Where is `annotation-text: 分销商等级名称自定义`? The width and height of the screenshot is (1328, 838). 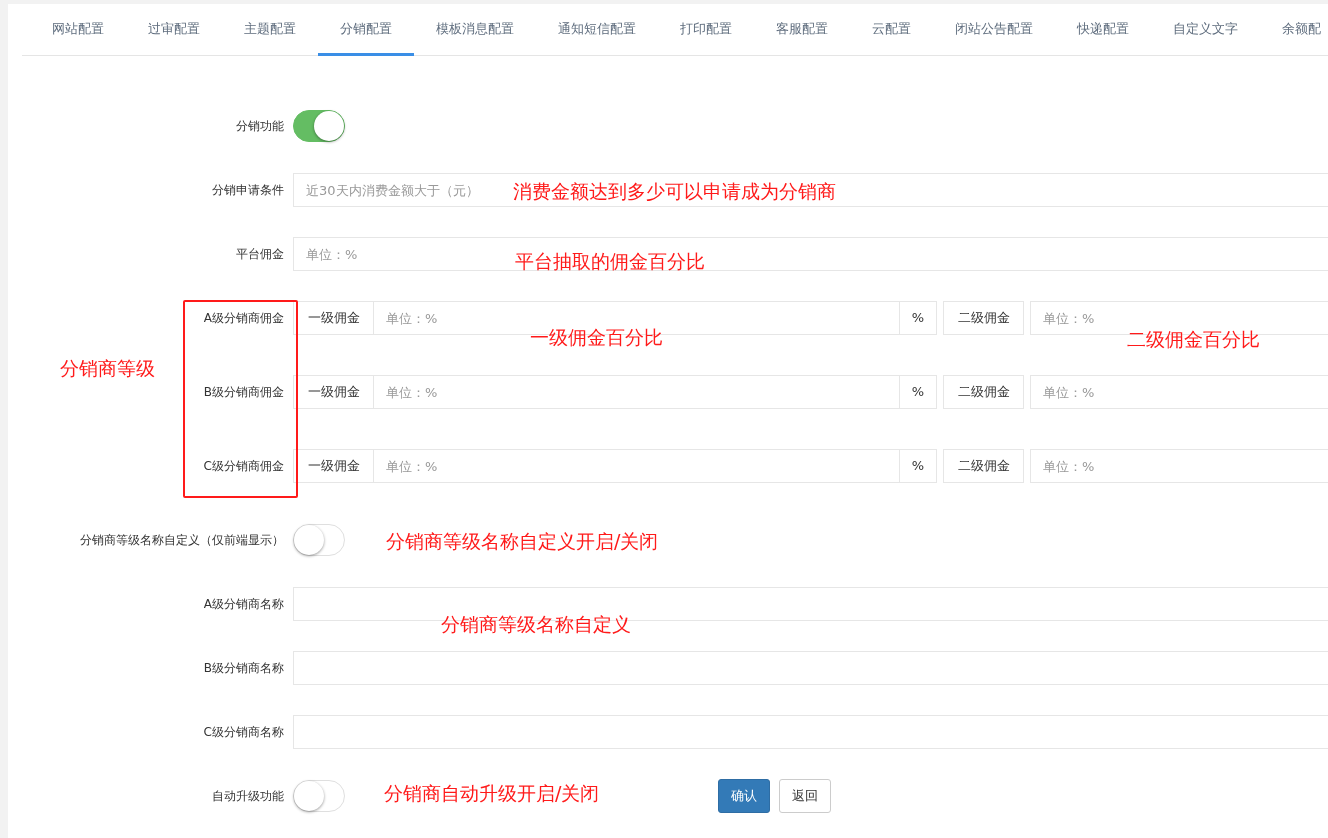 annotation-text: 分销商等级名称自定义 is located at coordinates (536, 624).